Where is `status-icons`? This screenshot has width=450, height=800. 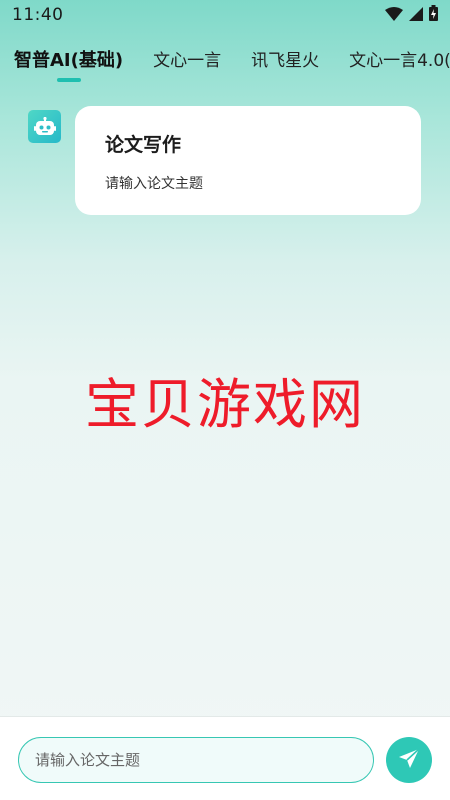 status-icons is located at coordinates (411, 15).